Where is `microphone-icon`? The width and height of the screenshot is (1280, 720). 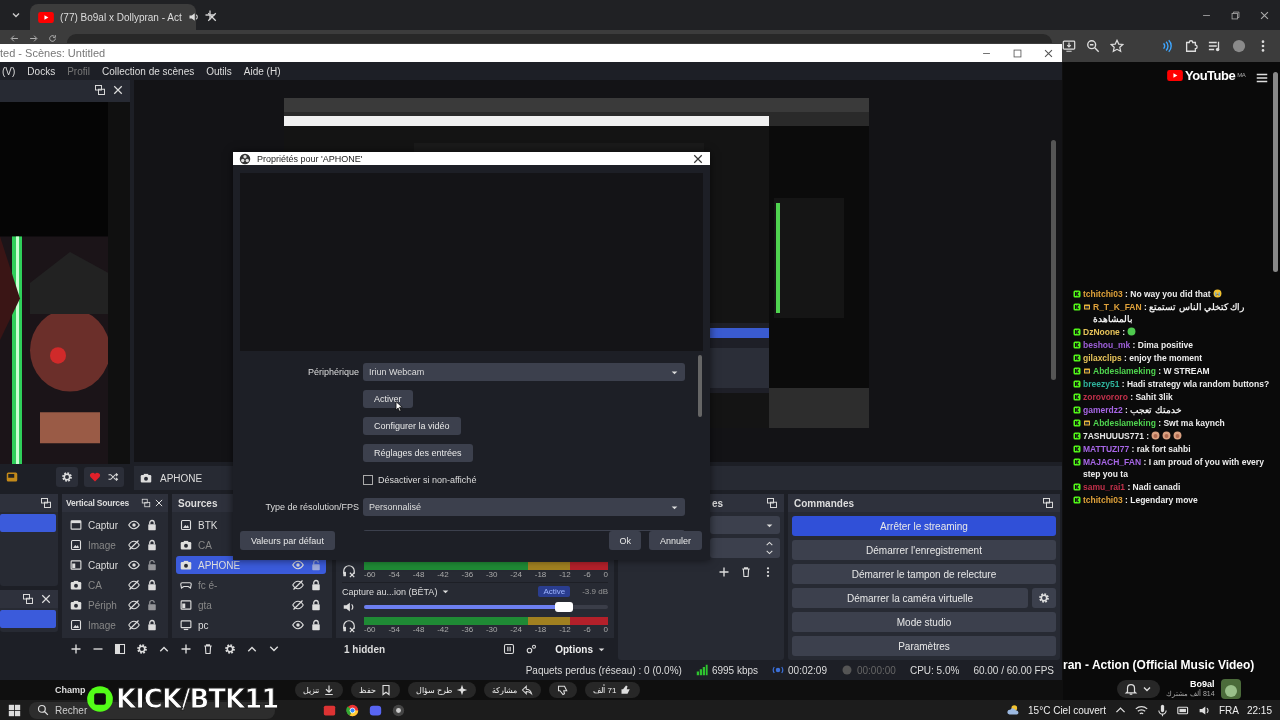 microphone-icon is located at coordinates (1162, 710).